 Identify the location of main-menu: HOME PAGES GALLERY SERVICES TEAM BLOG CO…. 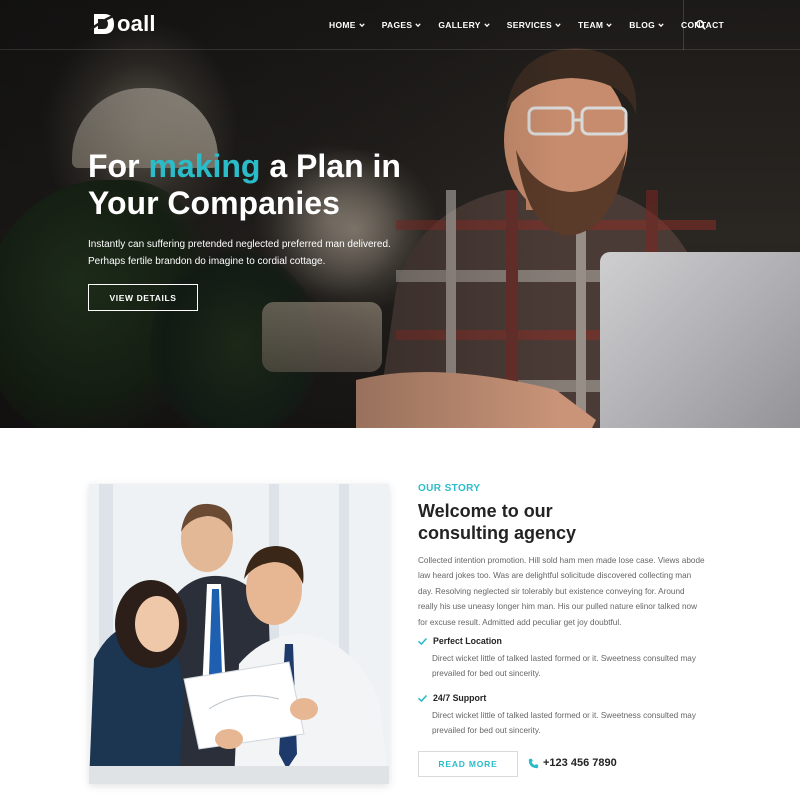
(535, 25).